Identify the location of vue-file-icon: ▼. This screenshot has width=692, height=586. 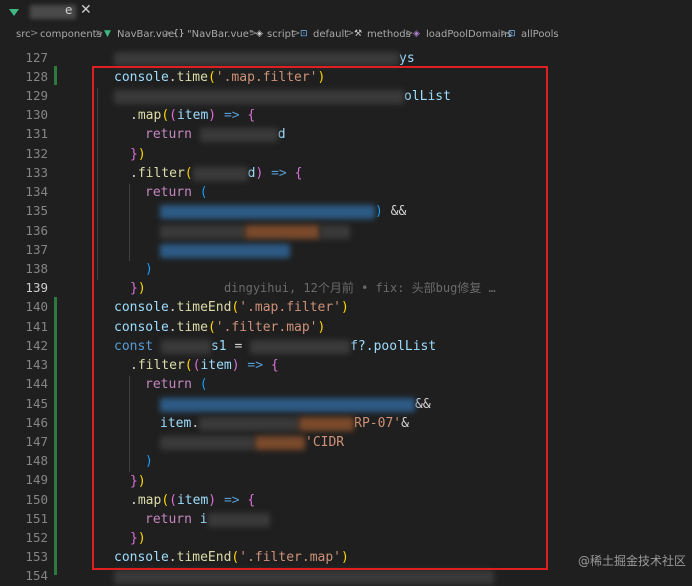
(107, 34).